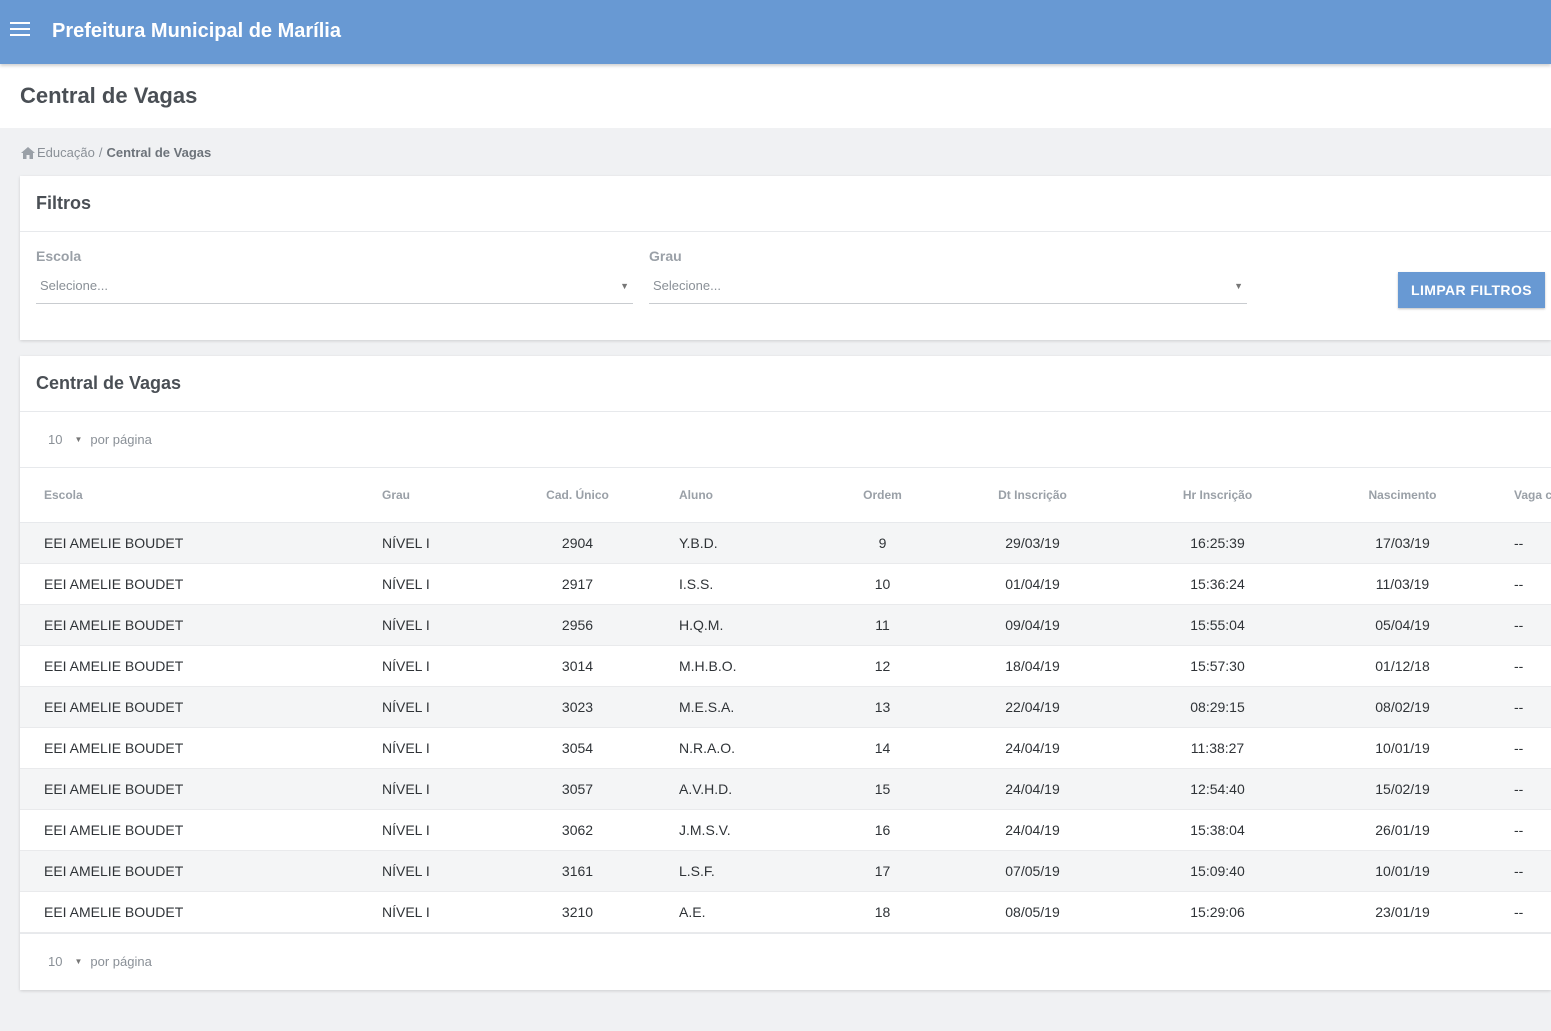 The height and width of the screenshot is (1031, 1551). Describe the element at coordinates (882, 625) in the screenshot. I see `cell-ordem: 11` at that location.